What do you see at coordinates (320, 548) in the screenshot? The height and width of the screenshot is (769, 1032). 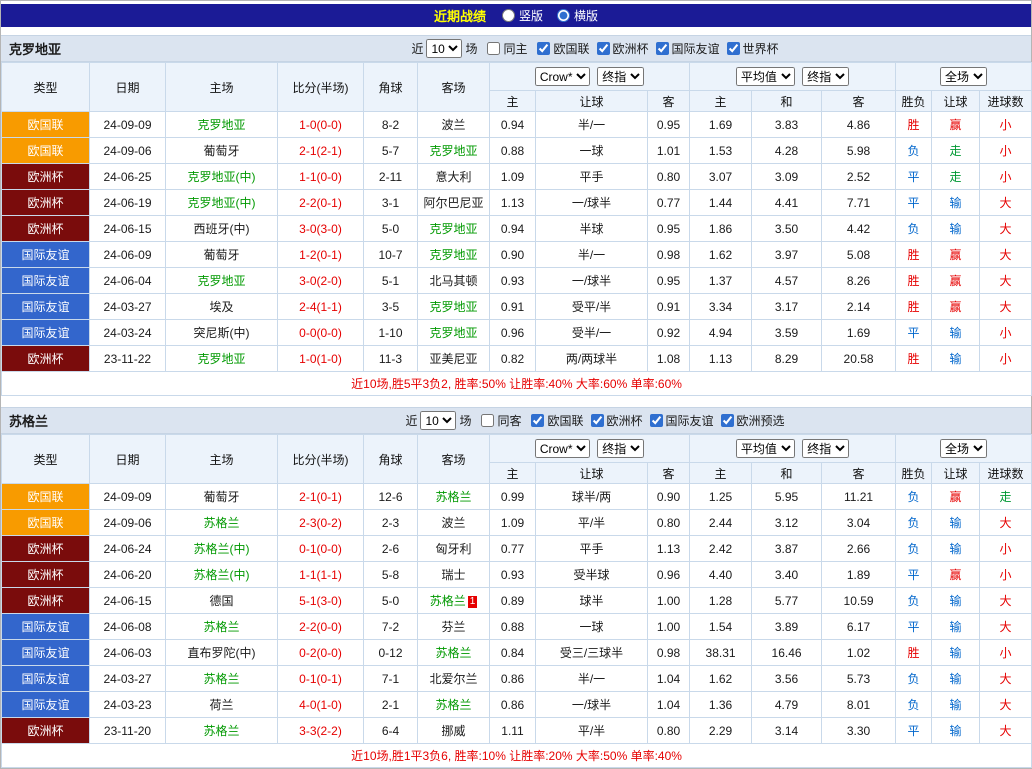 I see `cell-score: 0-1(0-0)` at bounding box center [320, 548].